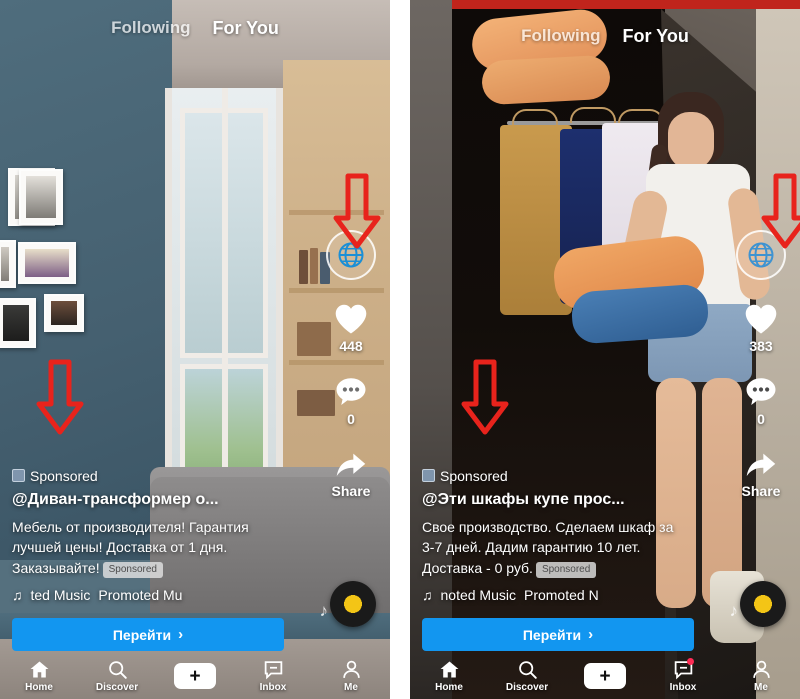 This screenshot has width=800, height=699. Describe the element at coordinates (761, 346) in the screenshot. I see `like-count: 383` at that location.